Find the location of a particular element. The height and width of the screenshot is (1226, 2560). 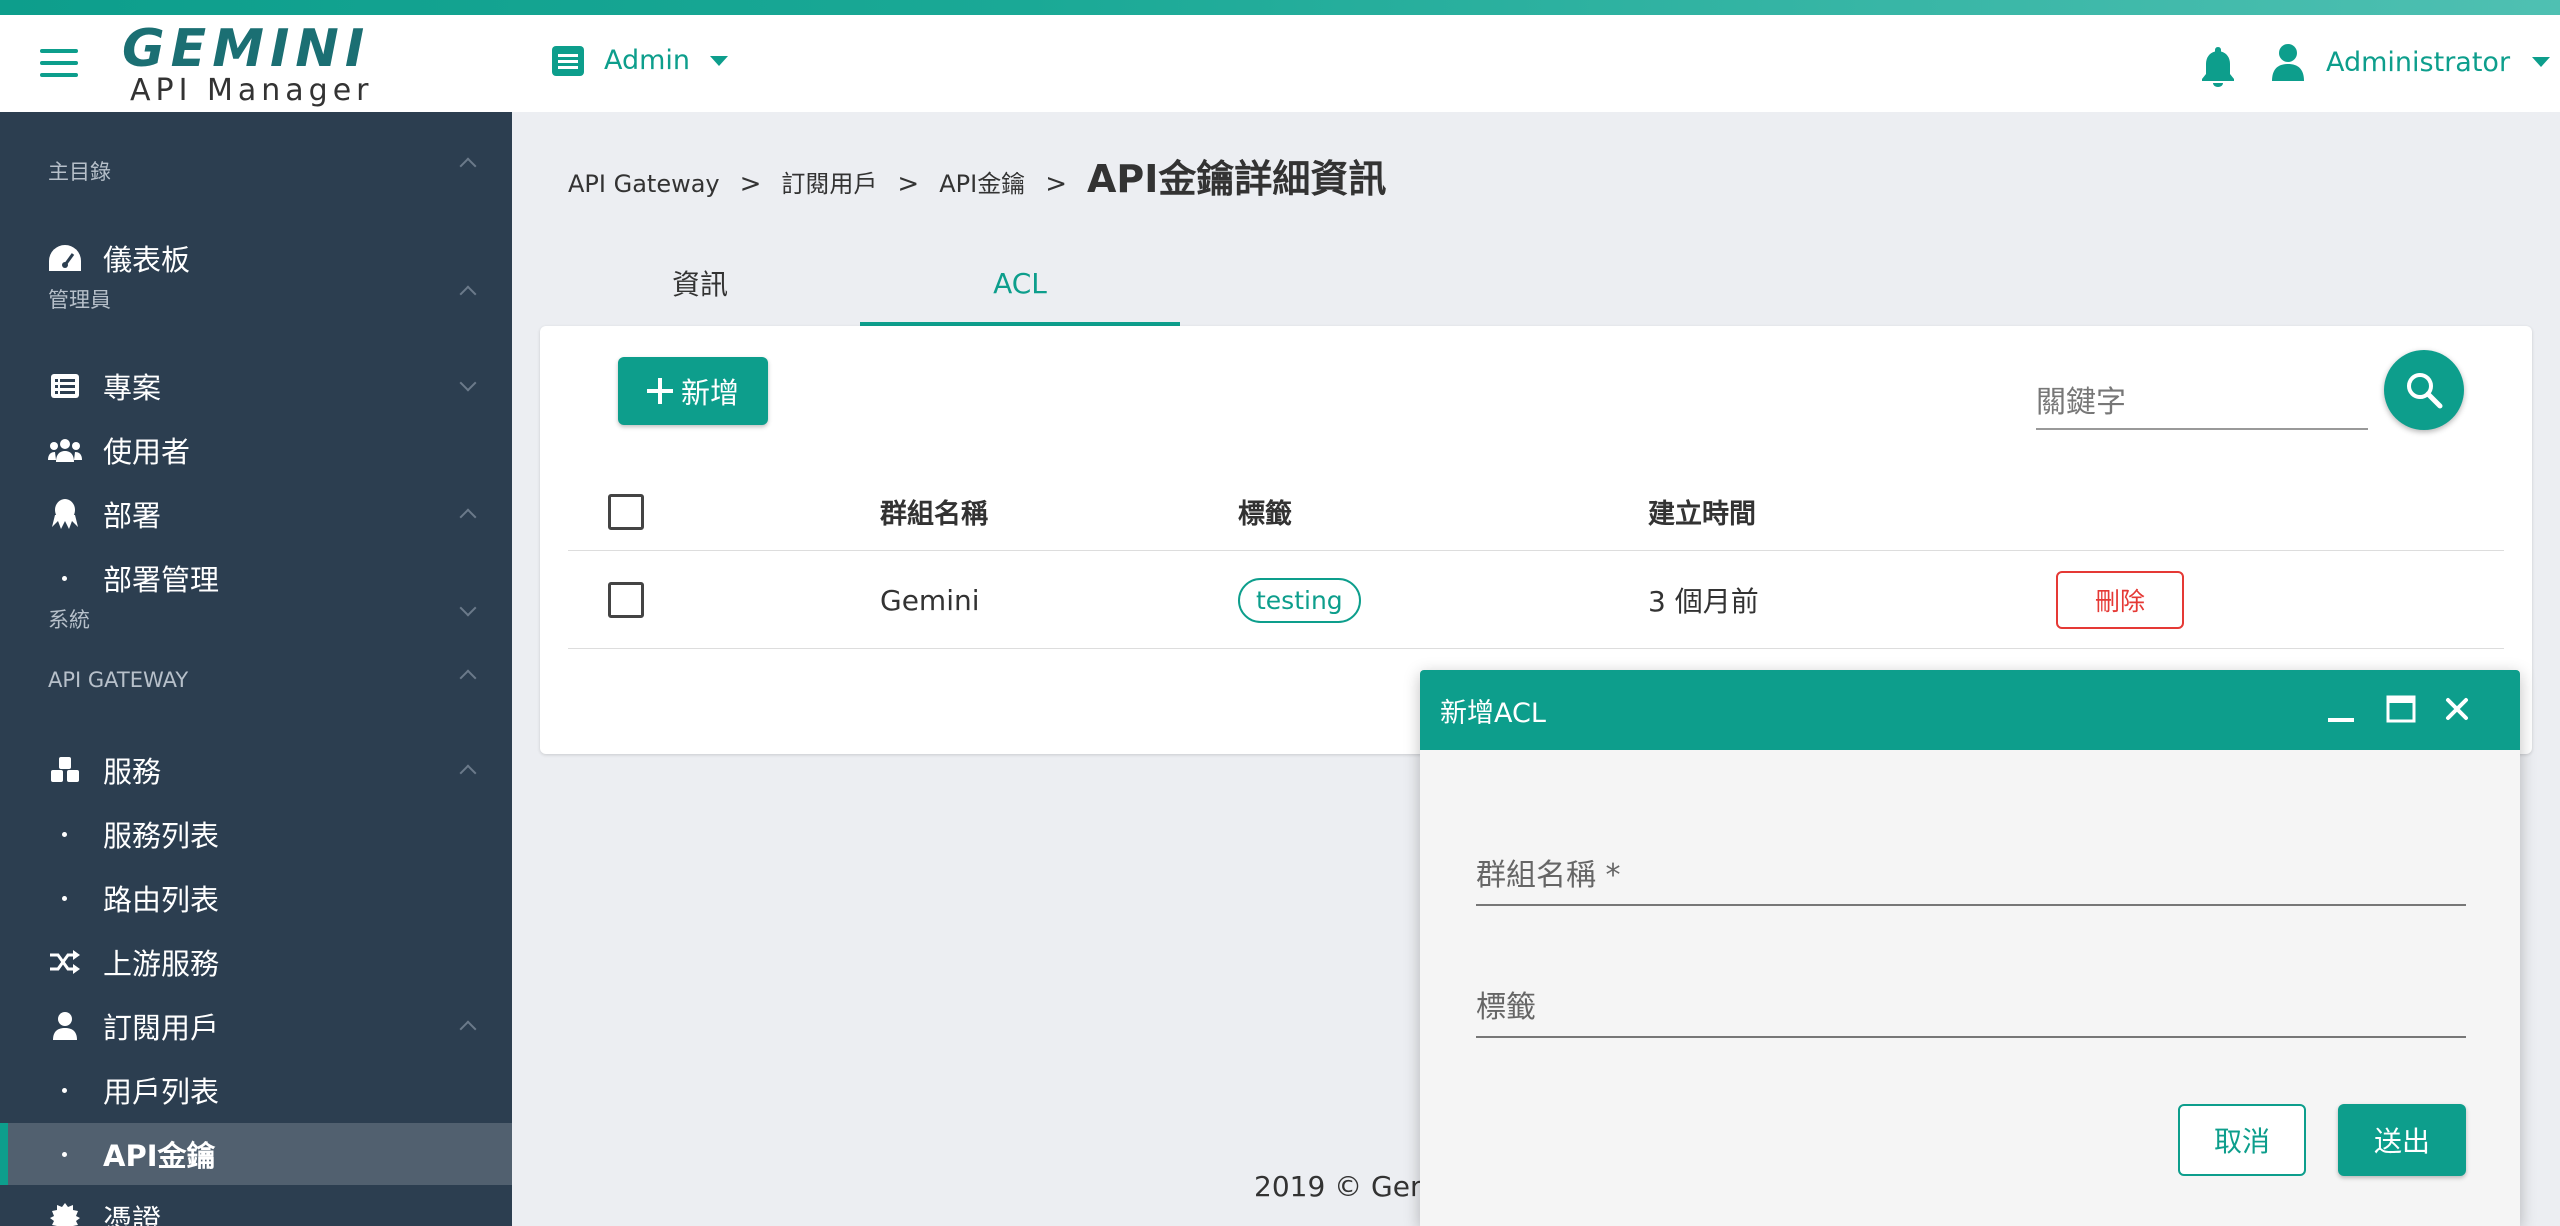

user-menu: Administrator is located at coordinates (2411, 62).